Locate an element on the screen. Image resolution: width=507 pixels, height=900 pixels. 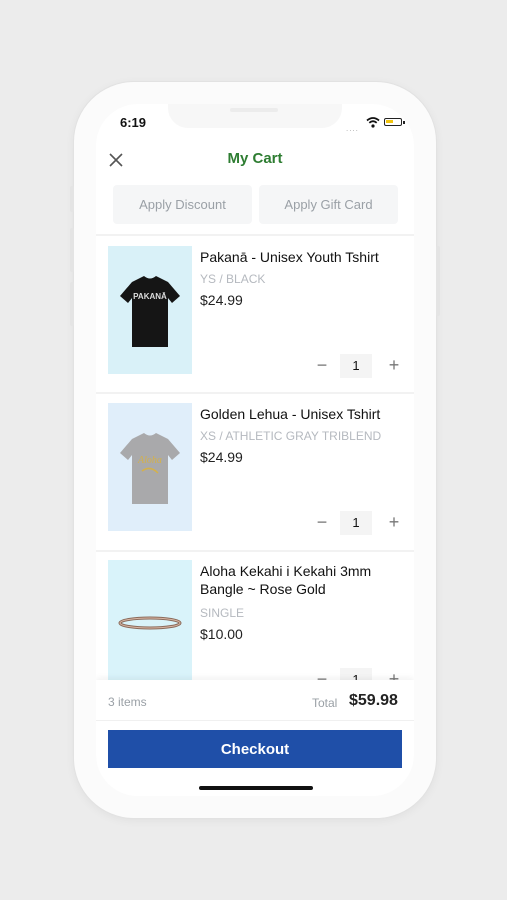
speaker is located at coordinates (254, 110).